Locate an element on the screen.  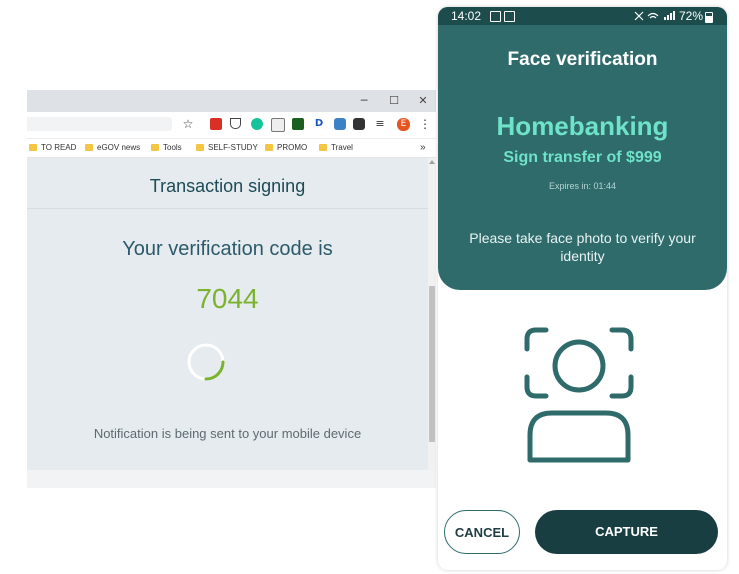
notification-icon is located at coordinates (495, 16).